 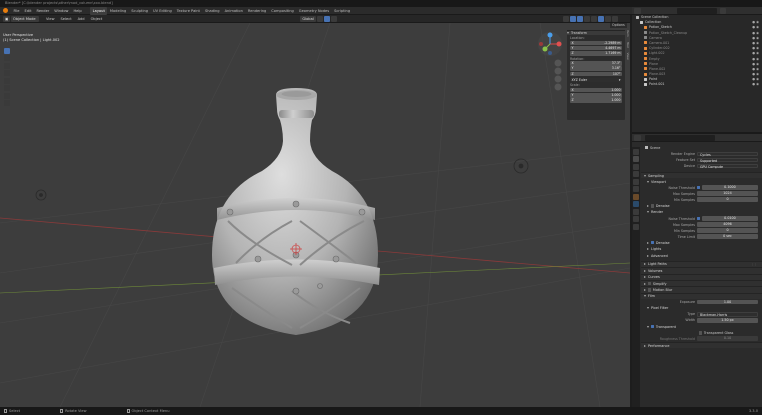 I want to click on time-limit-field: 0 sec, so click(x=727, y=236).